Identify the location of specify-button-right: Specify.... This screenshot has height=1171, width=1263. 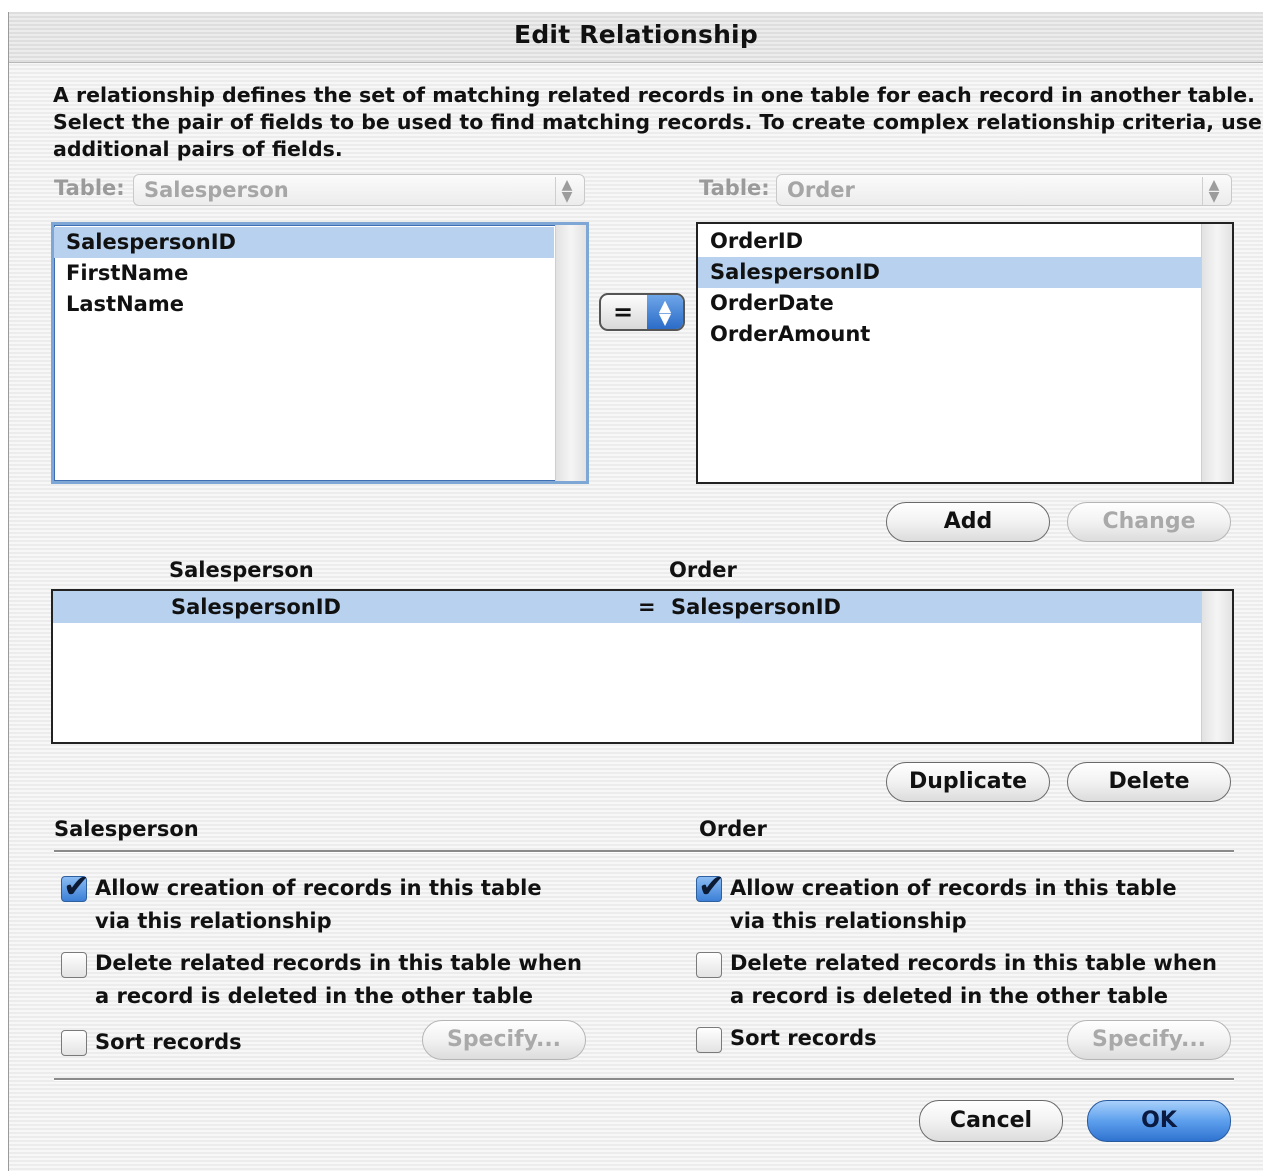
(1149, 1040).